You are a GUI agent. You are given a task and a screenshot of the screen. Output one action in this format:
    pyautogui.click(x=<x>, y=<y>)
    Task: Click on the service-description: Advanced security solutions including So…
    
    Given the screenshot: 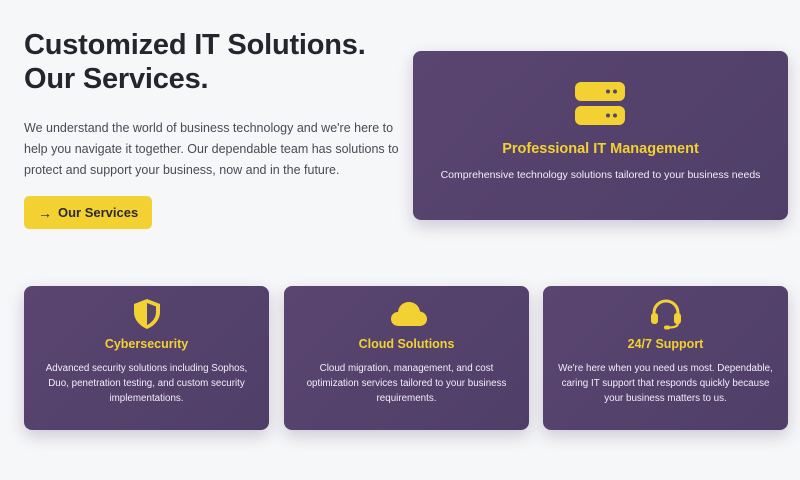 What is the action you would take?
    pyautogui.click(x=146, y=383)
    